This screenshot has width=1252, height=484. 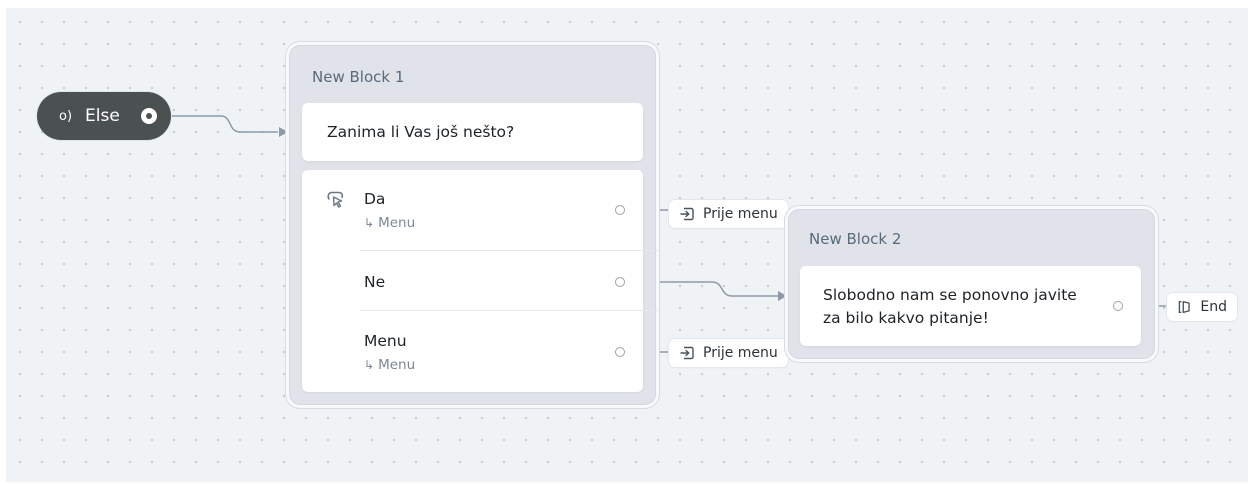 I want to click on question-card: Zanima li Vas još nešto?, so click(x=472, y=132).